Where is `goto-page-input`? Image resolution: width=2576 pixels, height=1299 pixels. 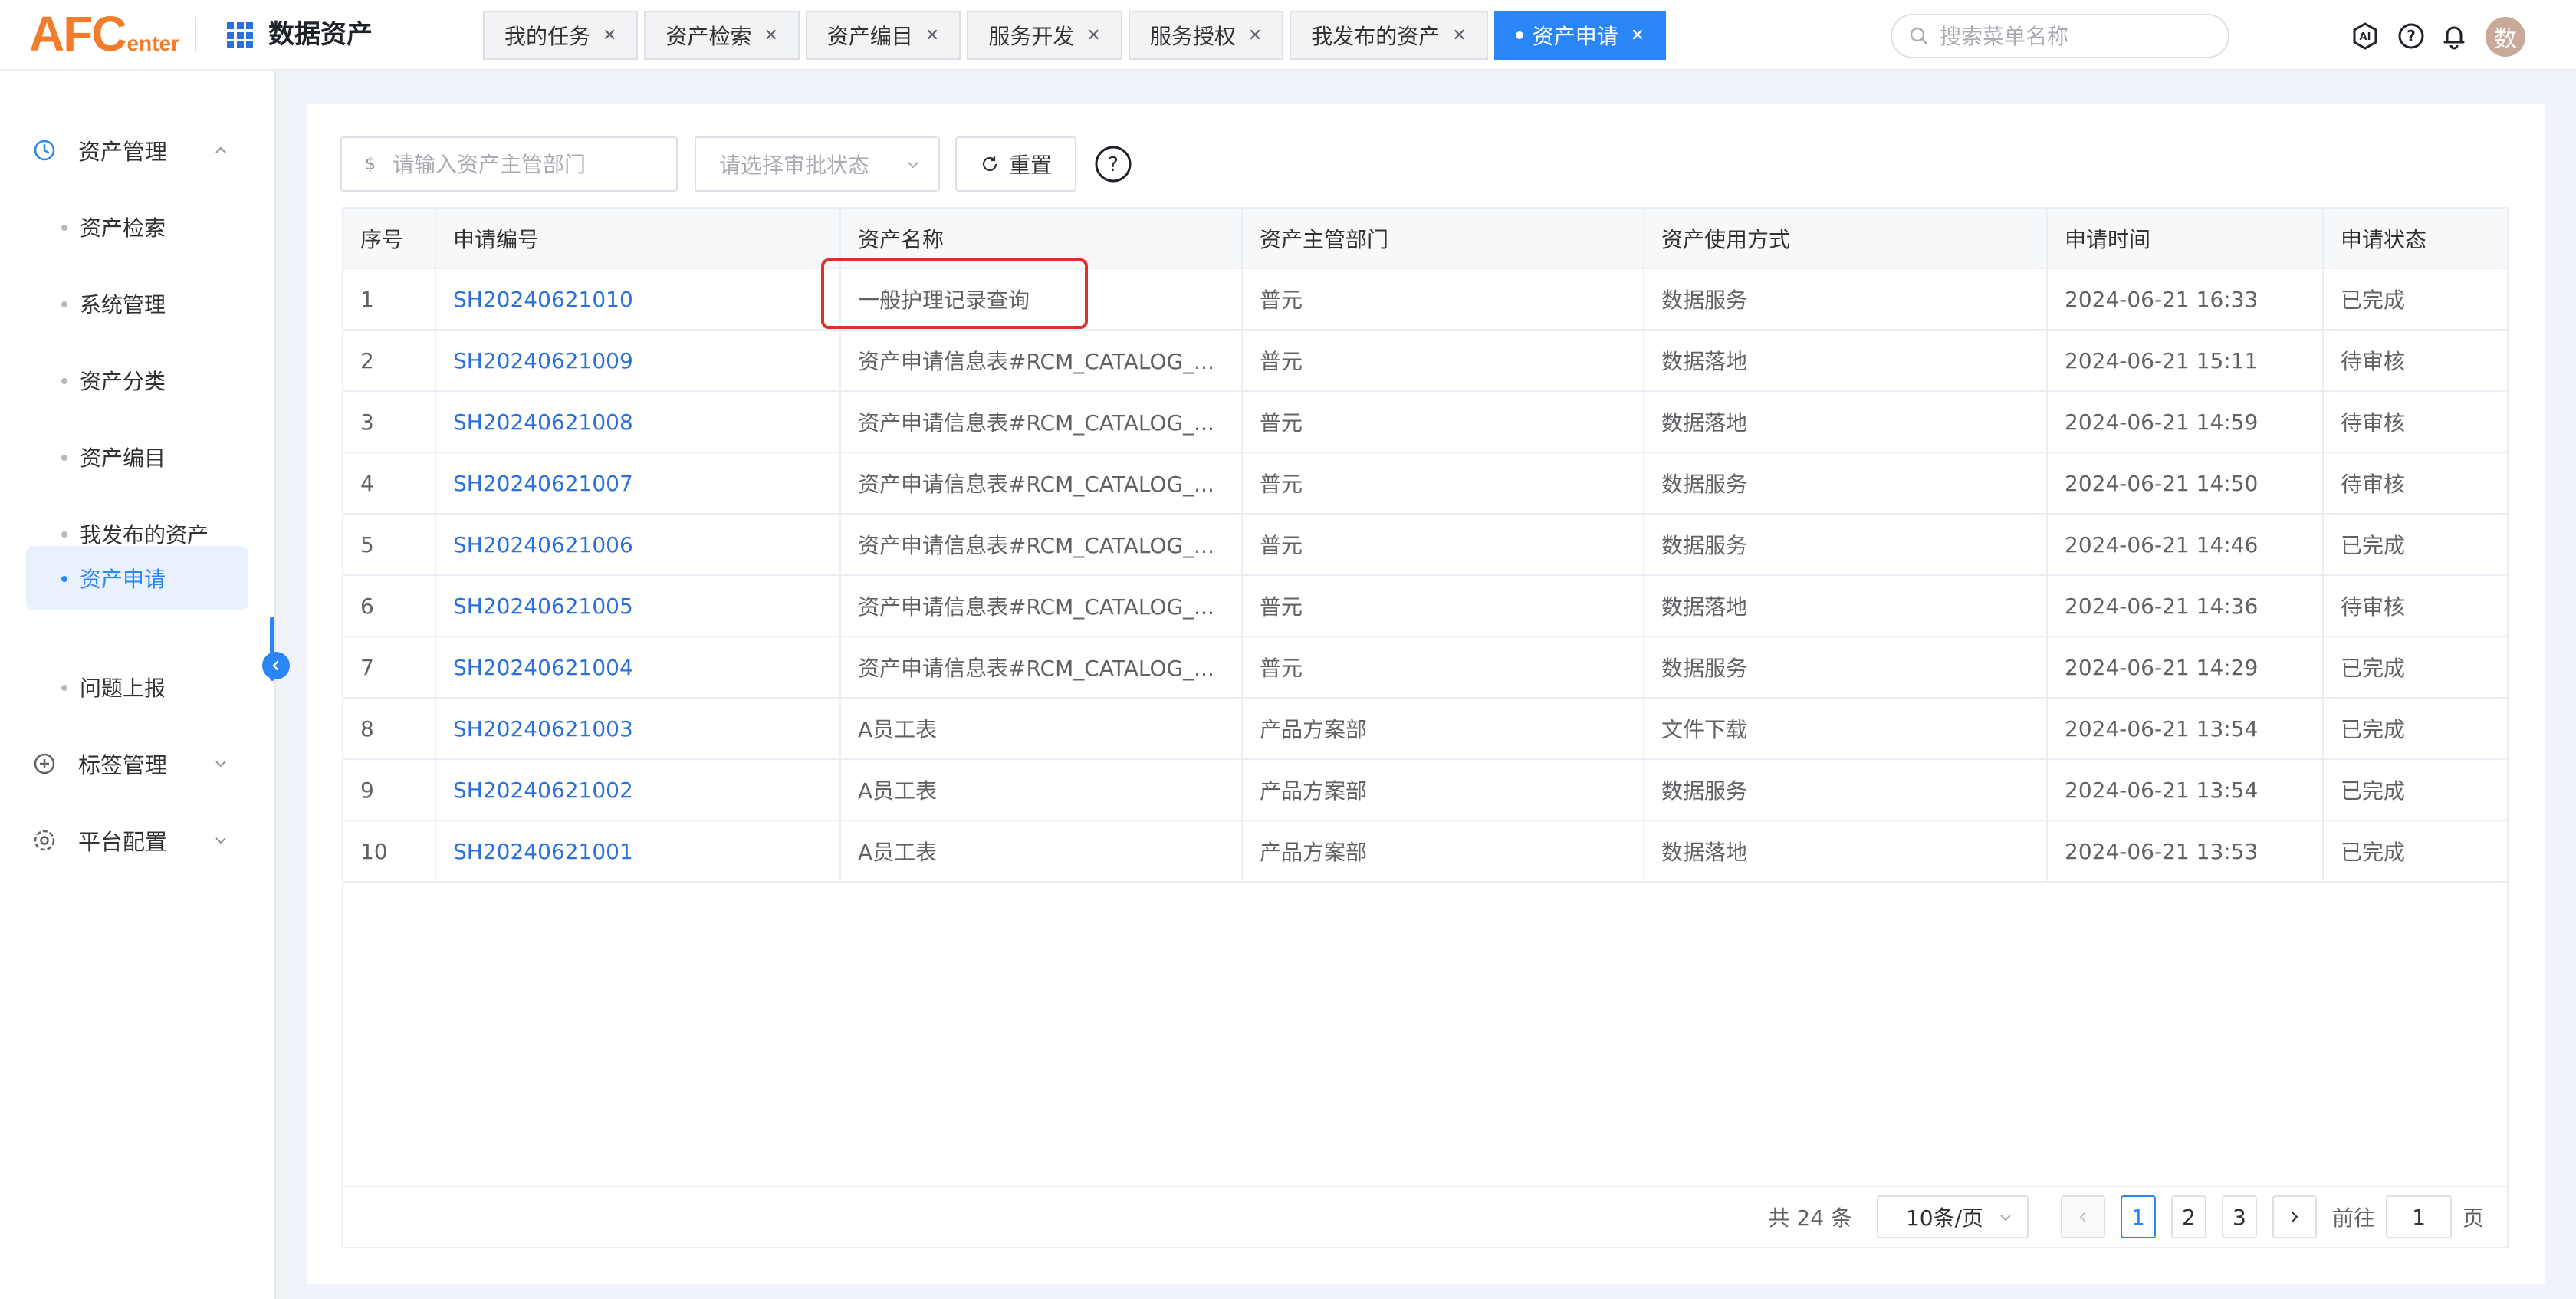 goto-page-input is located at coordinates (2419, 1216).